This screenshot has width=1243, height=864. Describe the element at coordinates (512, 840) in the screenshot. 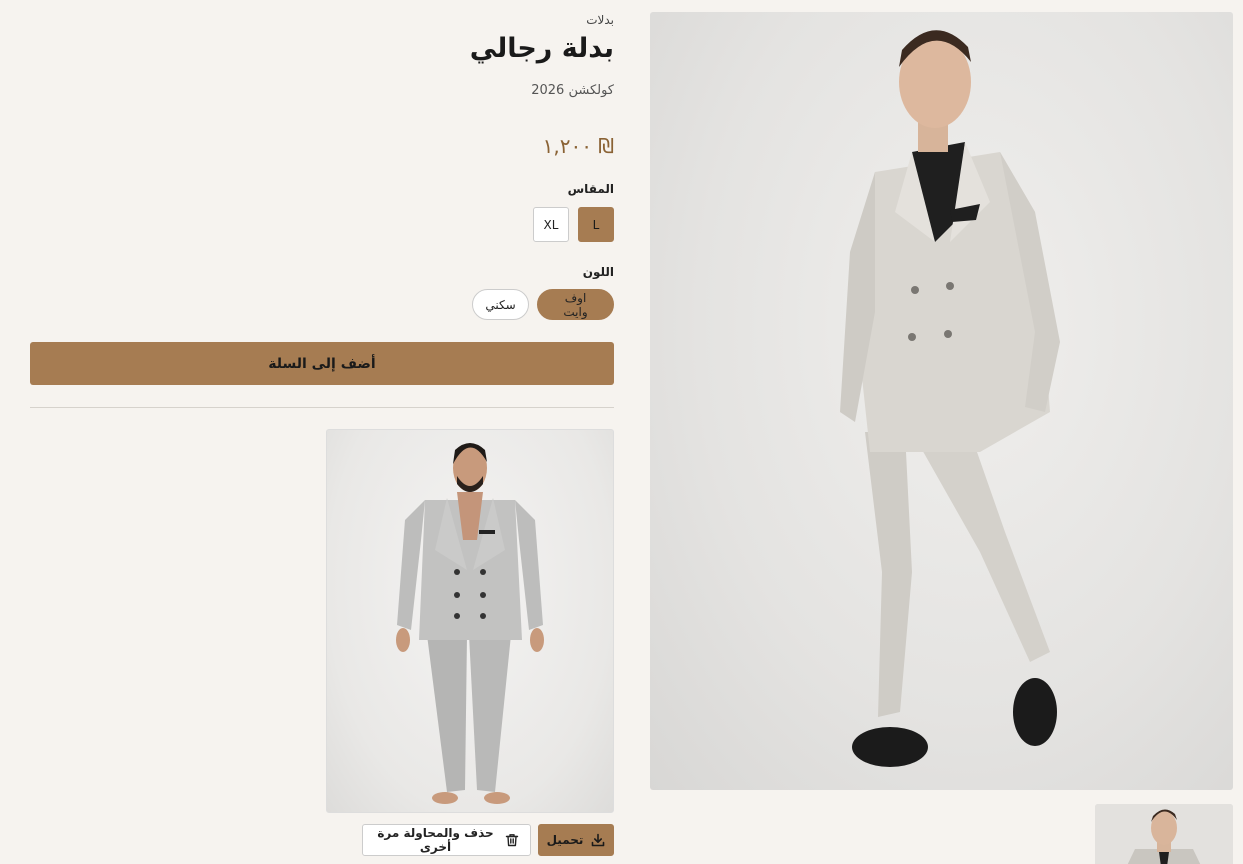

I see `trash-icon` at that location.